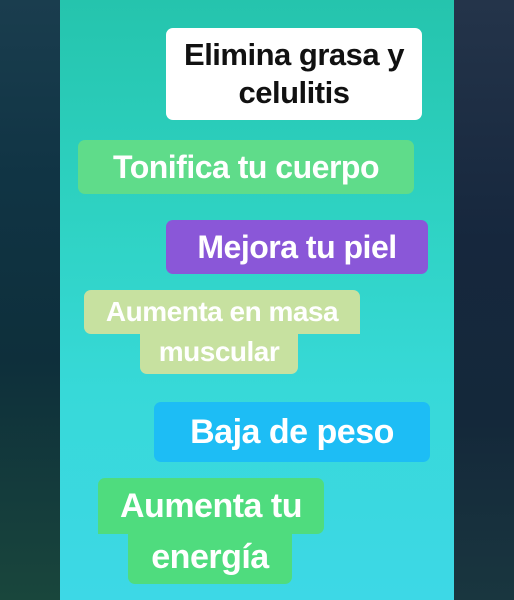  What do you see at coordinates (222, 312) in the screenshot?
I see `benefit-muscle-mass-line1: Aumenta en masa` at bounding box center [222, 312].